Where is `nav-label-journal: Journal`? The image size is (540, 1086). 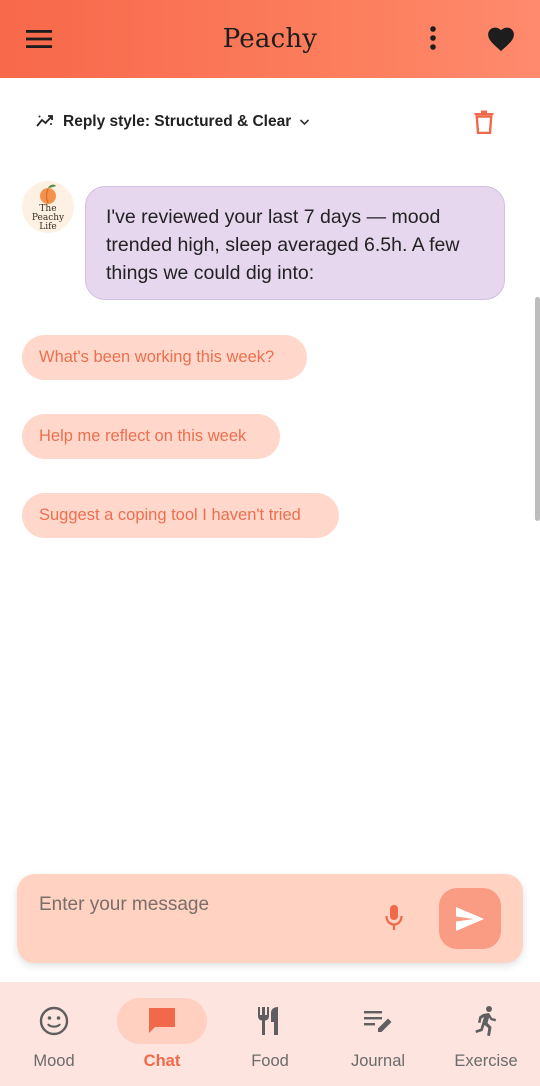 nav-label-journal: Journal is located at coordinates (378, 1061).